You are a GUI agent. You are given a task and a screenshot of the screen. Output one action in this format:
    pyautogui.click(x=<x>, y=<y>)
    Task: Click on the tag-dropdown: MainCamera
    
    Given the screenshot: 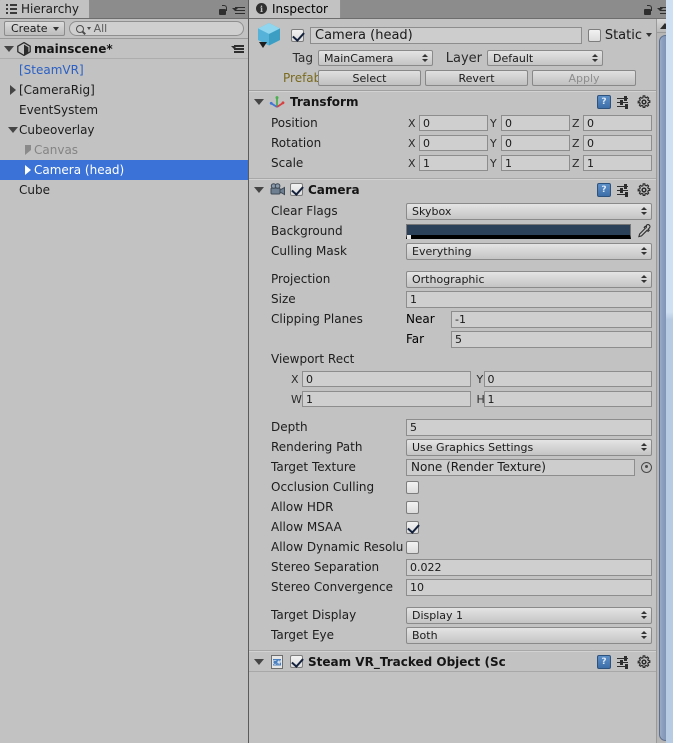 What is the action you would take?
    pyautogui.click(x=375, y=58)
    